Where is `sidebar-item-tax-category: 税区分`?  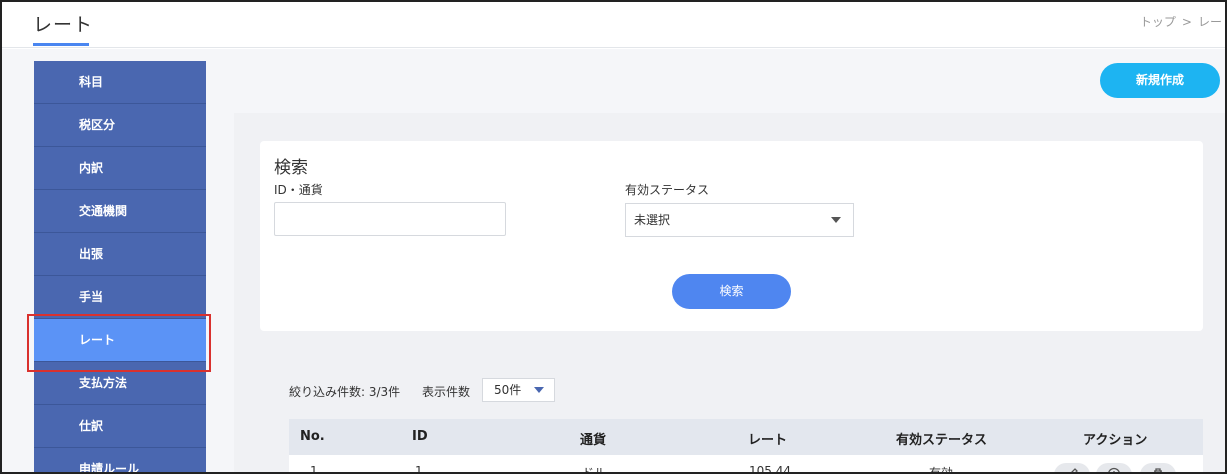 sidebar-item-tax-category: 税区分 is located at coordinates (120, 125).